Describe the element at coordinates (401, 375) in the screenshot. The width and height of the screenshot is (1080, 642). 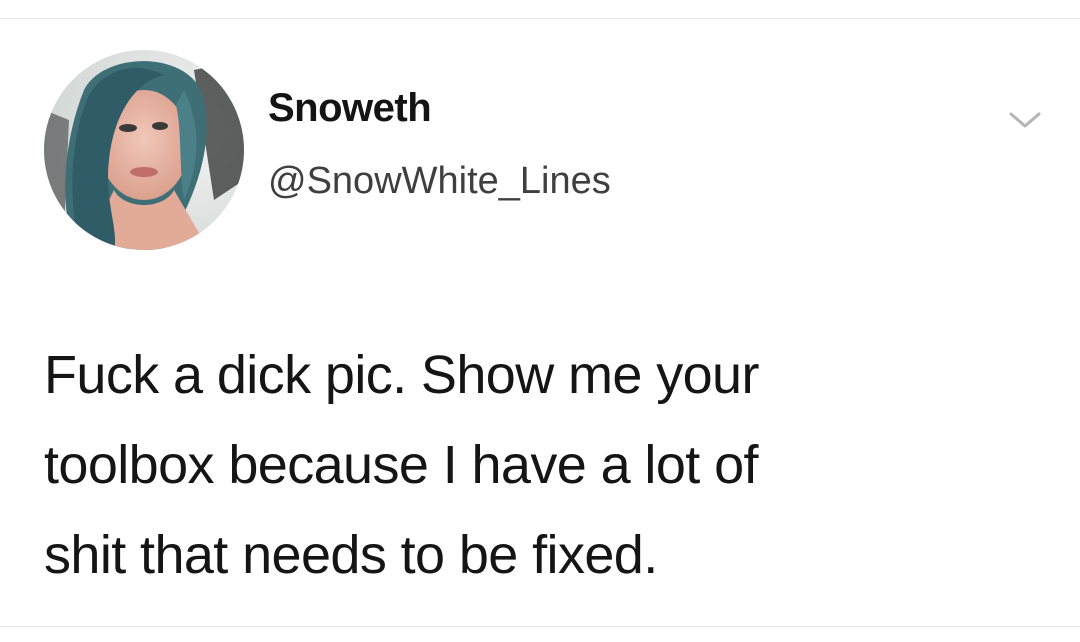
I see `tweet-text-line: Fuck a dick pic. Show me your` at that location.